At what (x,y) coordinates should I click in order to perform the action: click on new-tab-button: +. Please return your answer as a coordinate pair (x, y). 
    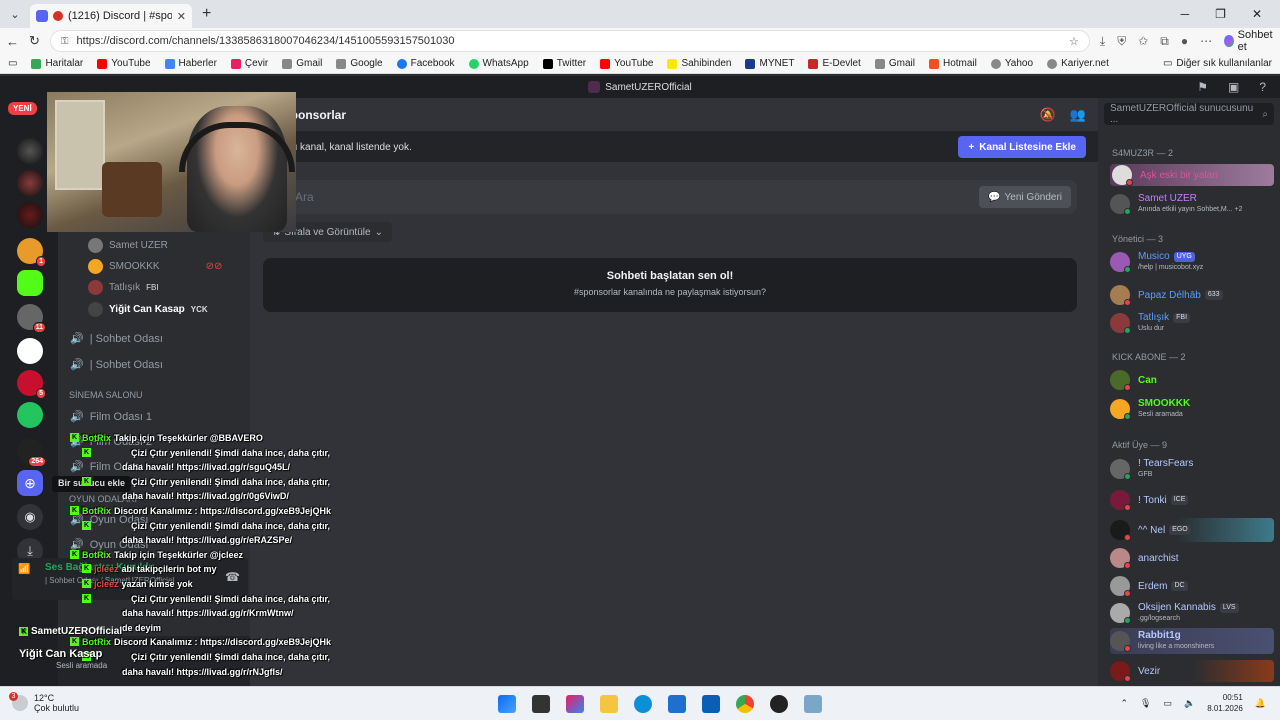
    Looking at the image, I should click on (206, 14).